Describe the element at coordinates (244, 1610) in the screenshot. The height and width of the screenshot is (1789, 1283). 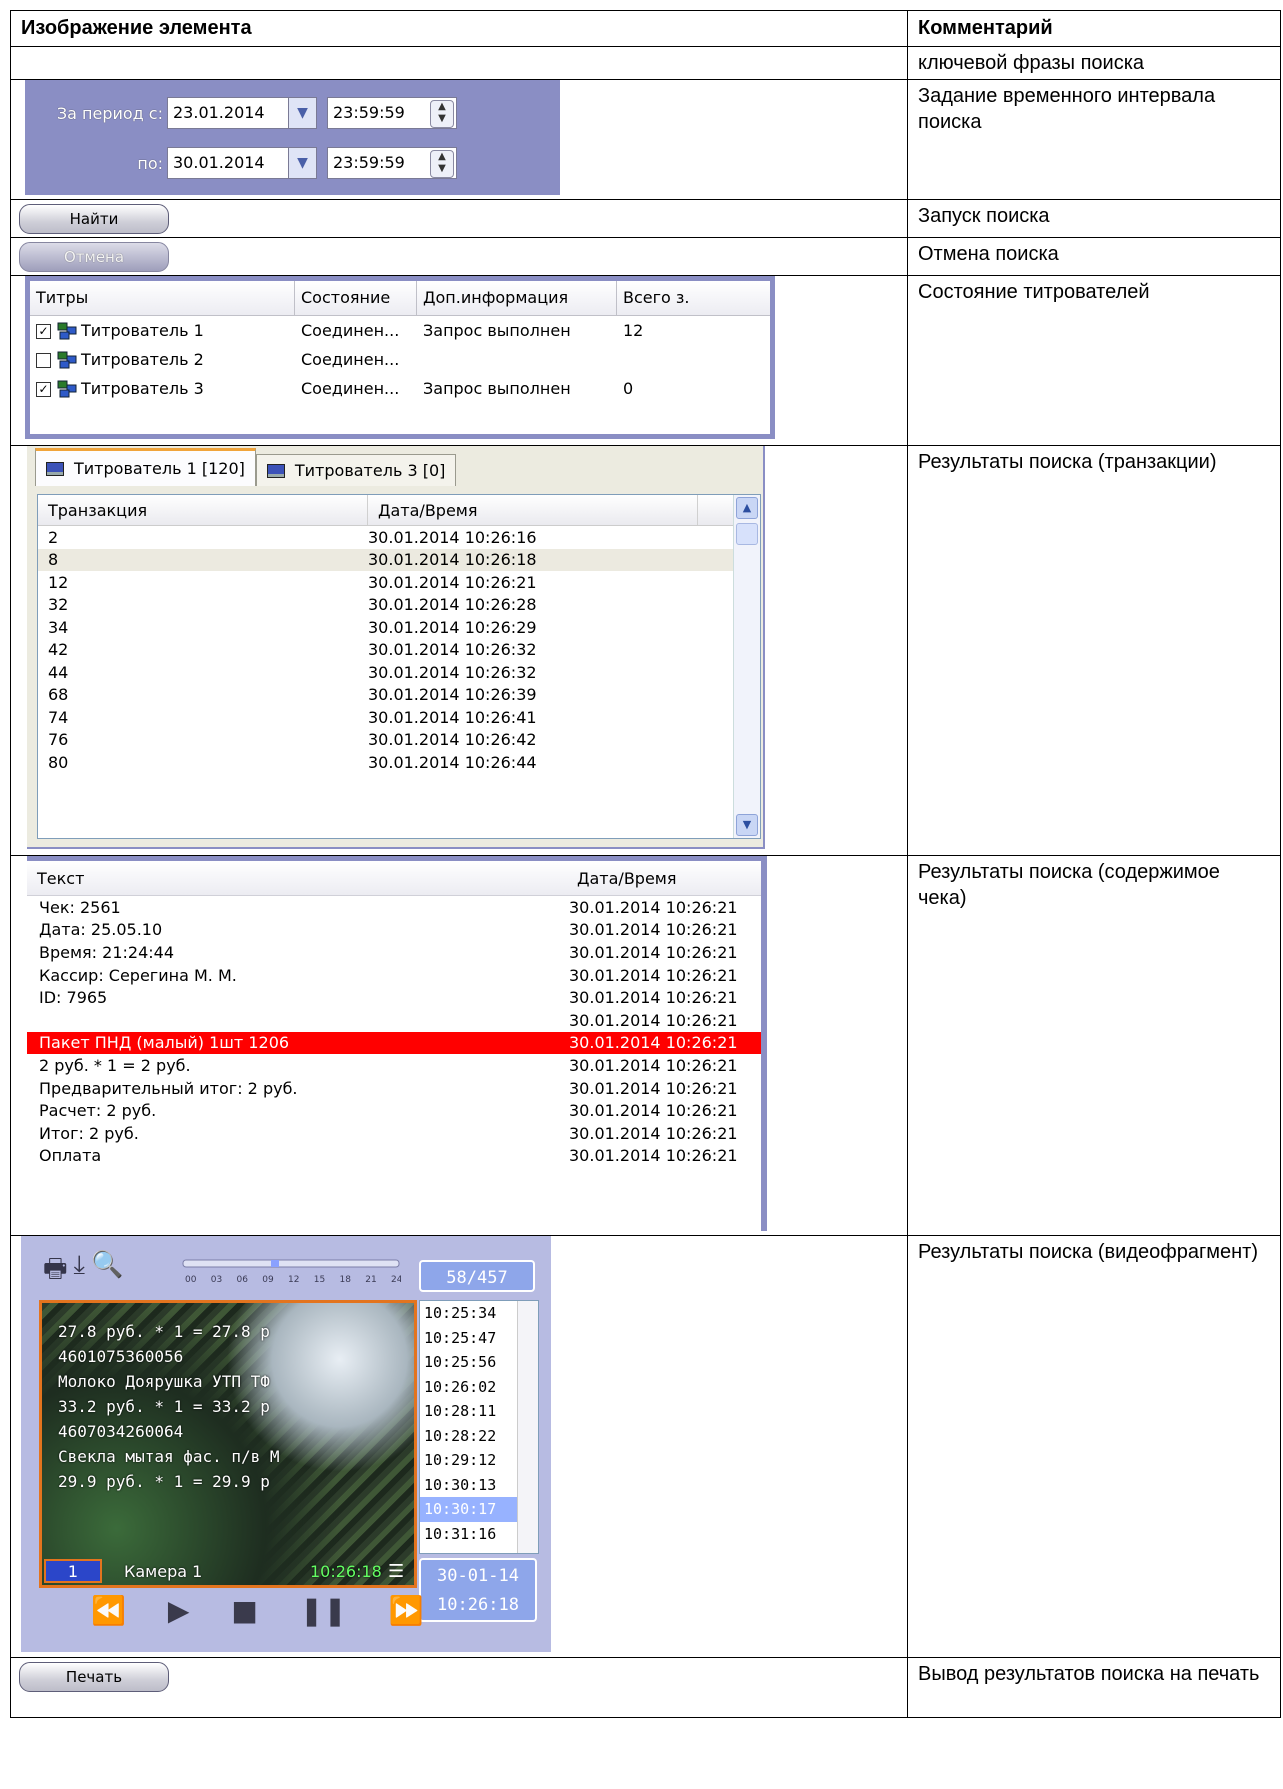
I see `stop-icon: ■` at that location.